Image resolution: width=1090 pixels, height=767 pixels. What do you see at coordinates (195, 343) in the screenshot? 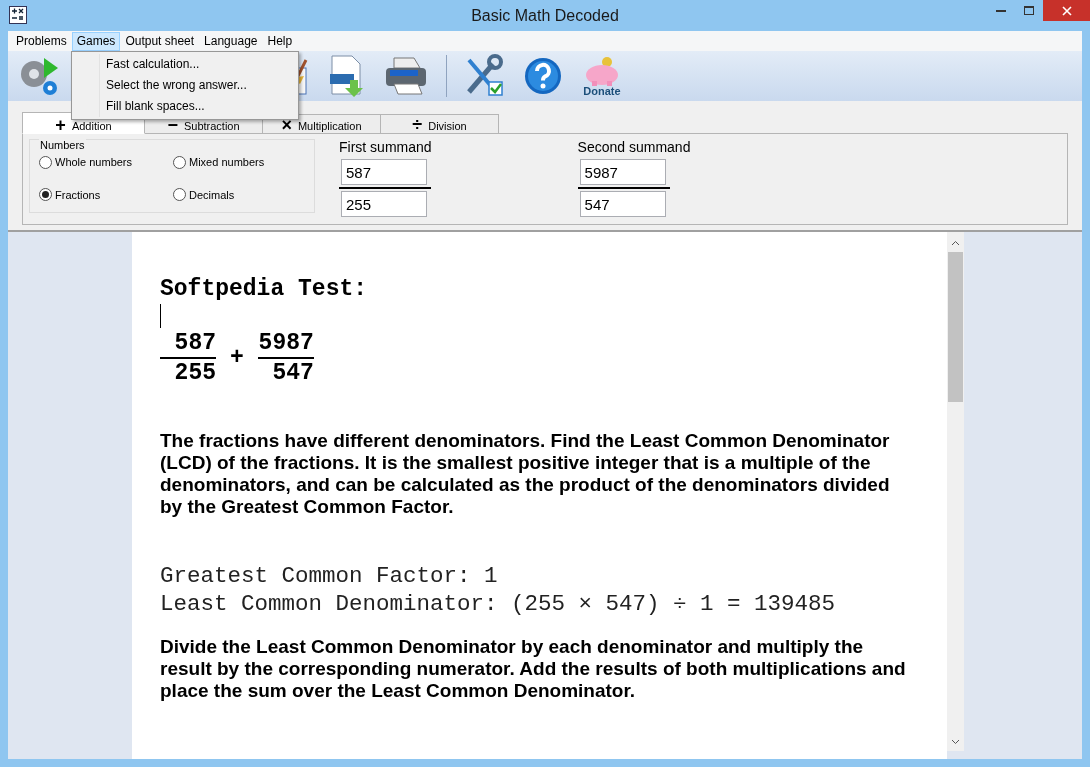
I see `numerator: 587` at bounding box center [195, 343].